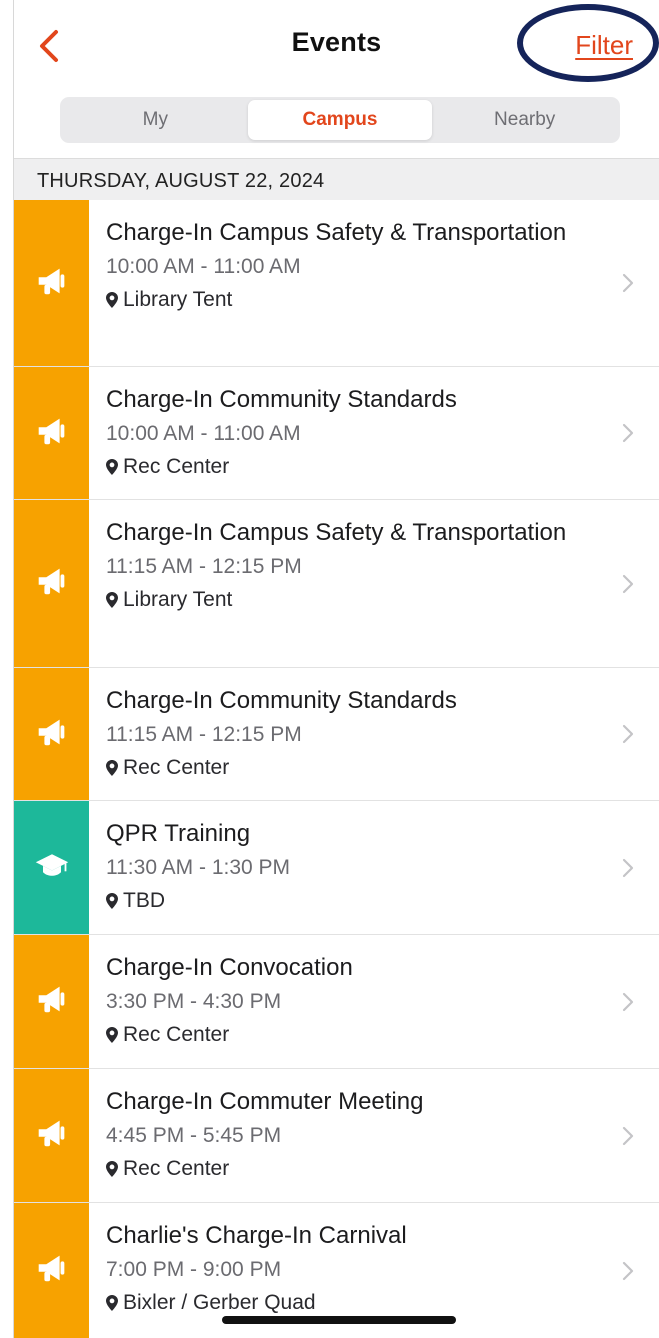  I want to click on page-title: Events, so click(336, 42).